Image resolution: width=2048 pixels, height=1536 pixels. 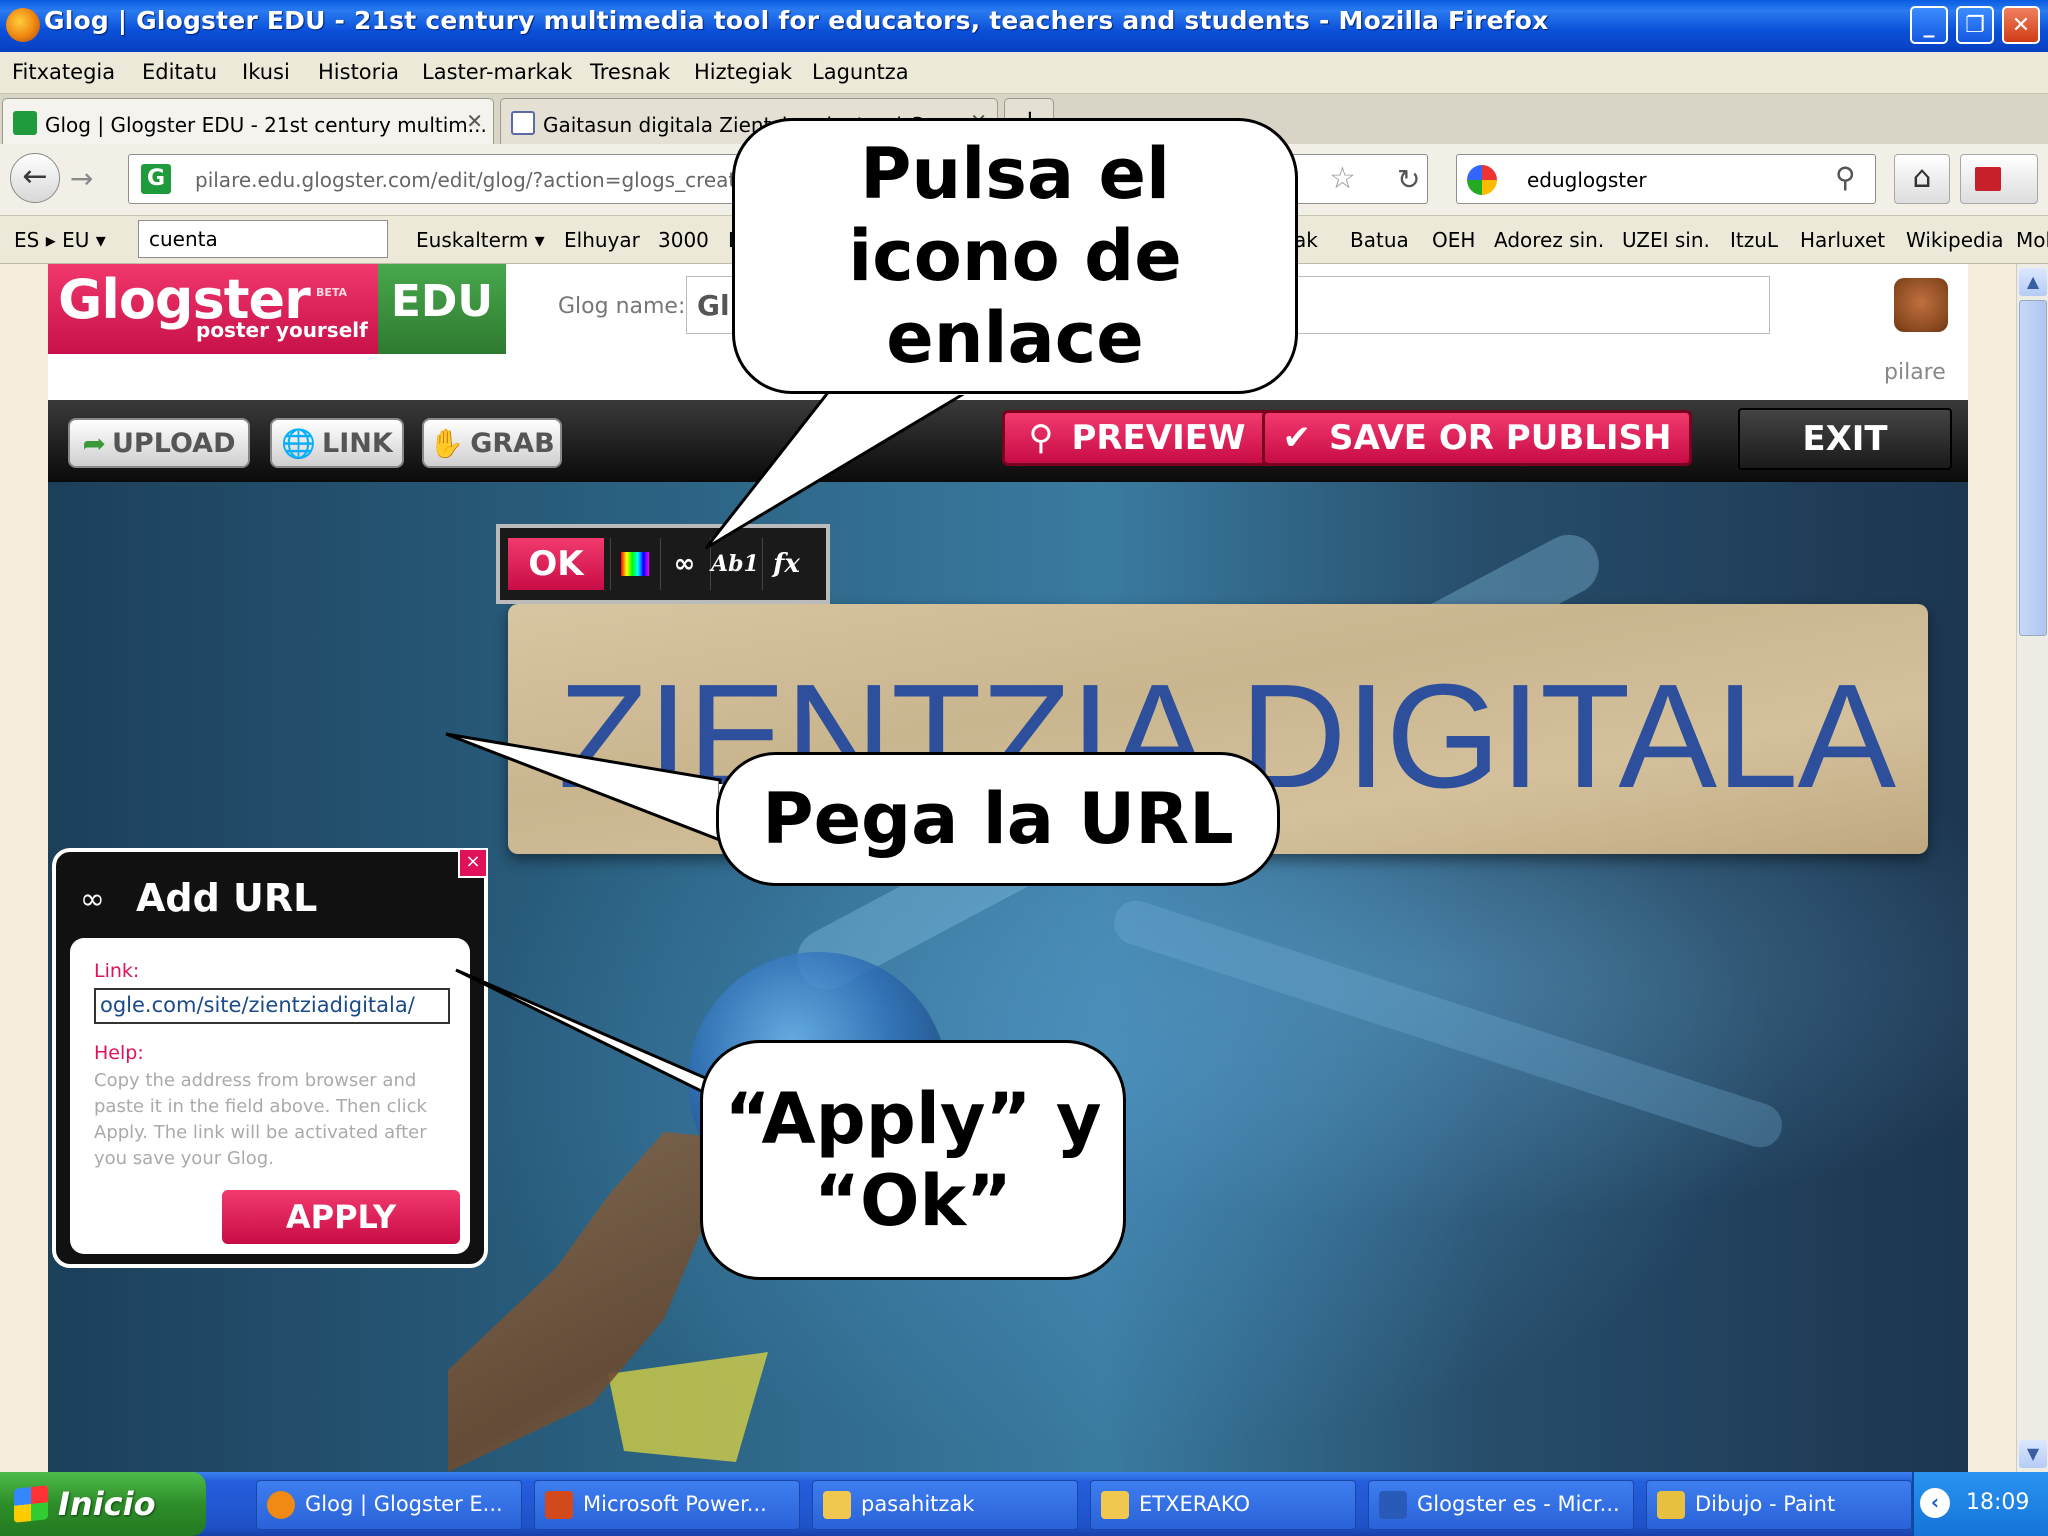 I want to click on taskbar-item-folder: ETXERAKO, so click(x=1223, y=1505).